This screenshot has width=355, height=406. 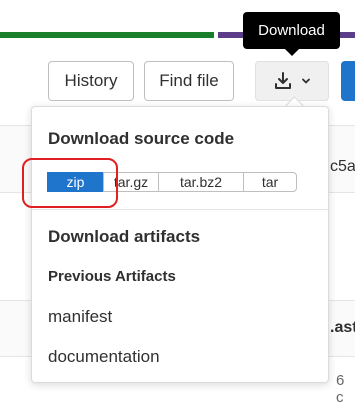 I want to click on dropdown-divider, so click(x=180, y=209).